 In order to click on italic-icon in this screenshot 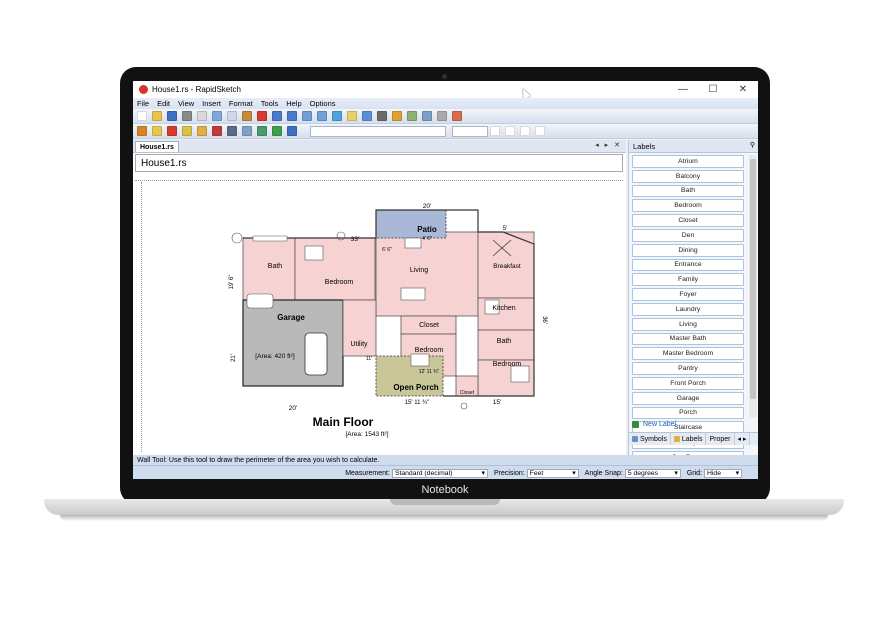, I will do `click(510, 131)`.